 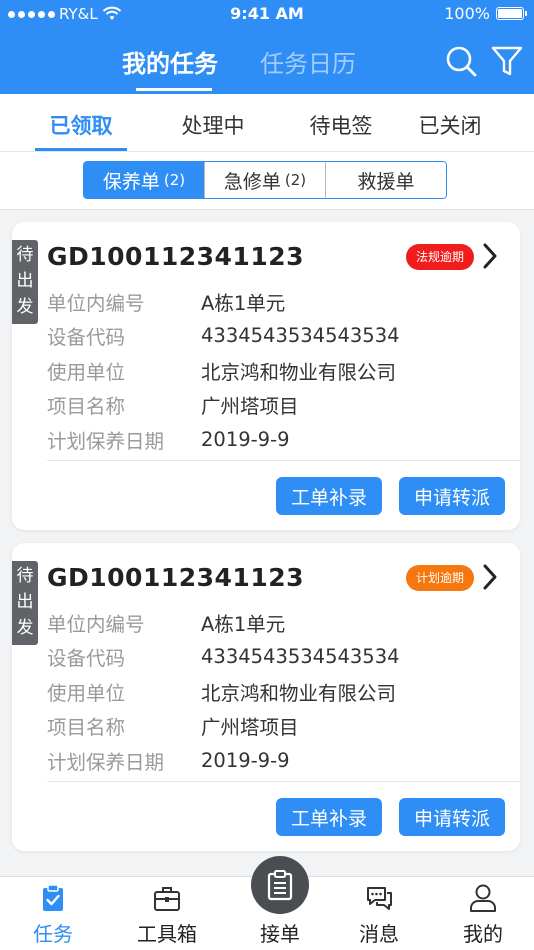 I want to click on filter-icon, so click(x=507, y=61).